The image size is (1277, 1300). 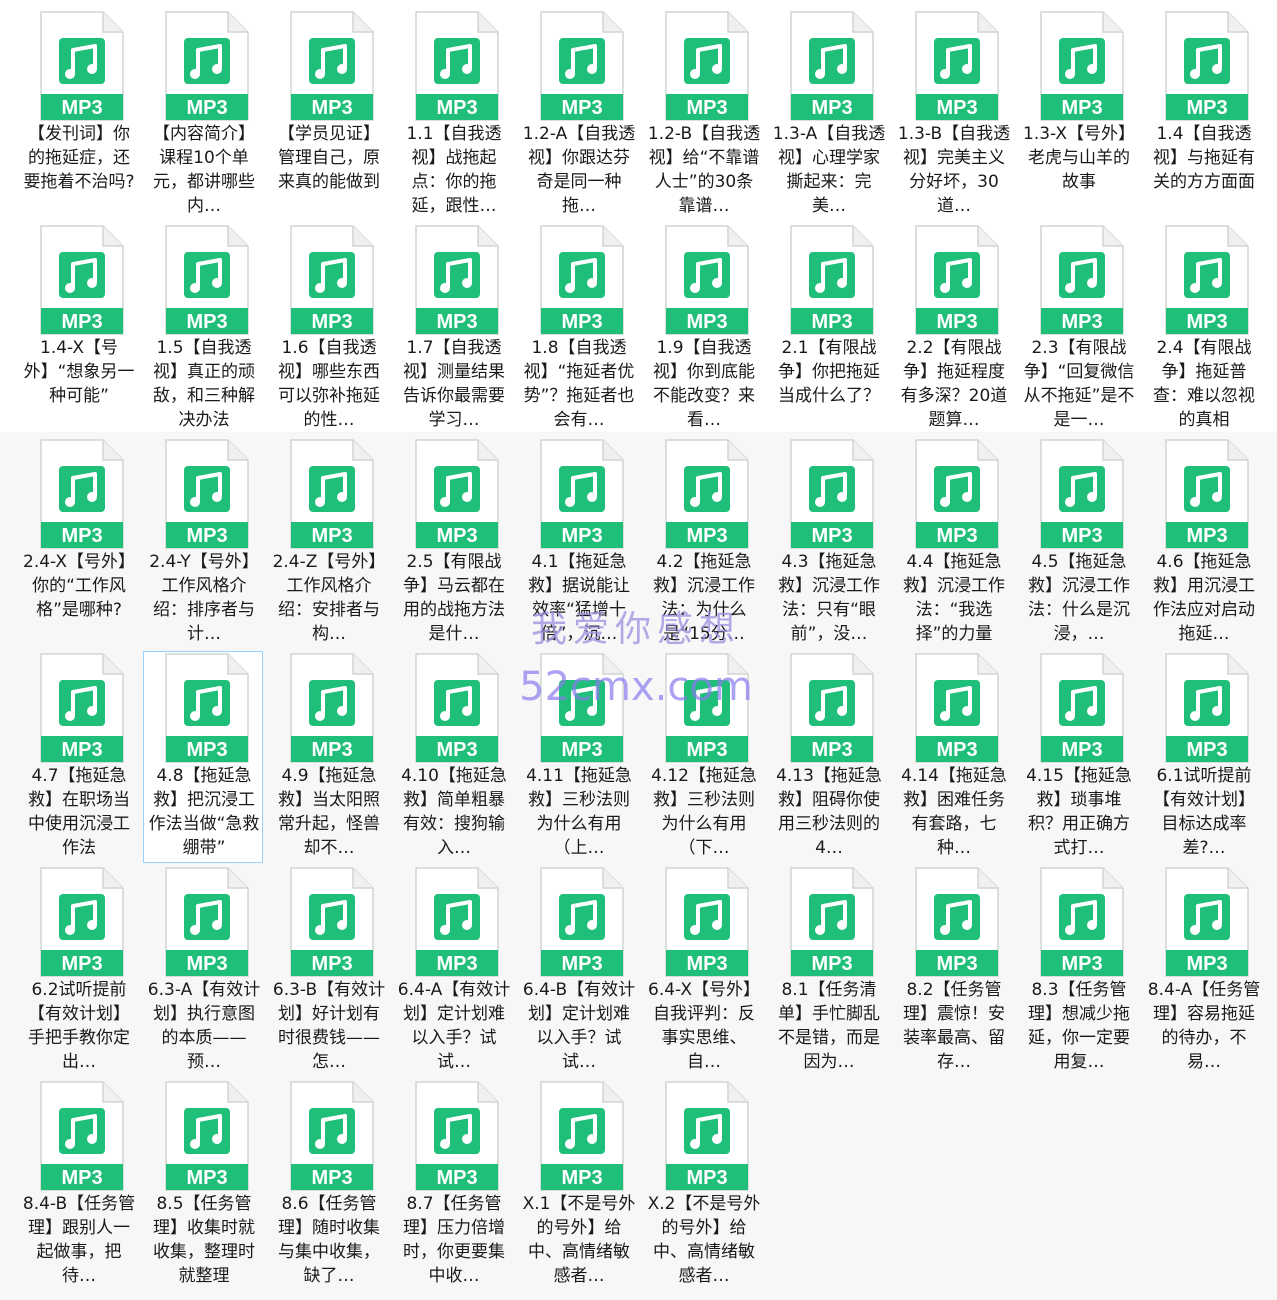 I want to click on file-item: MP3 【发刊词】你的拖延症，还要拖着不治吗?, so click(x=78, y=115).